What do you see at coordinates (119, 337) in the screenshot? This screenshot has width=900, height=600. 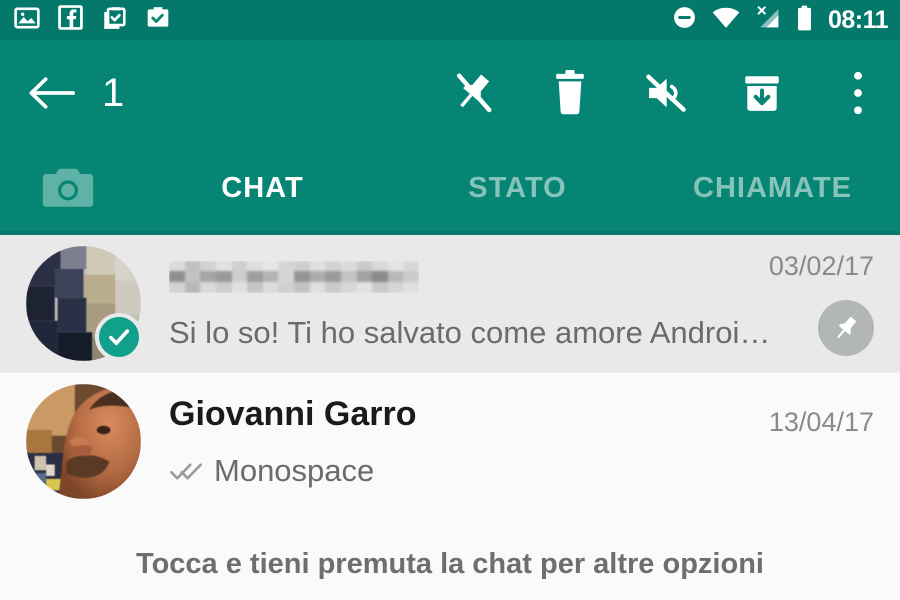 I see `selection-check-icon` at bounding box center [119, 337].